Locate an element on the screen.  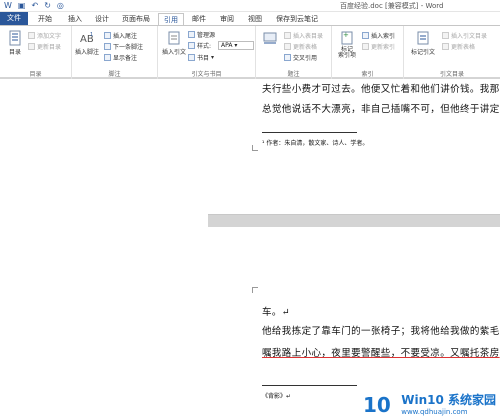
group-toc: 目录 添加文字 更新目录 目录 is located at coordinates (36, 52).